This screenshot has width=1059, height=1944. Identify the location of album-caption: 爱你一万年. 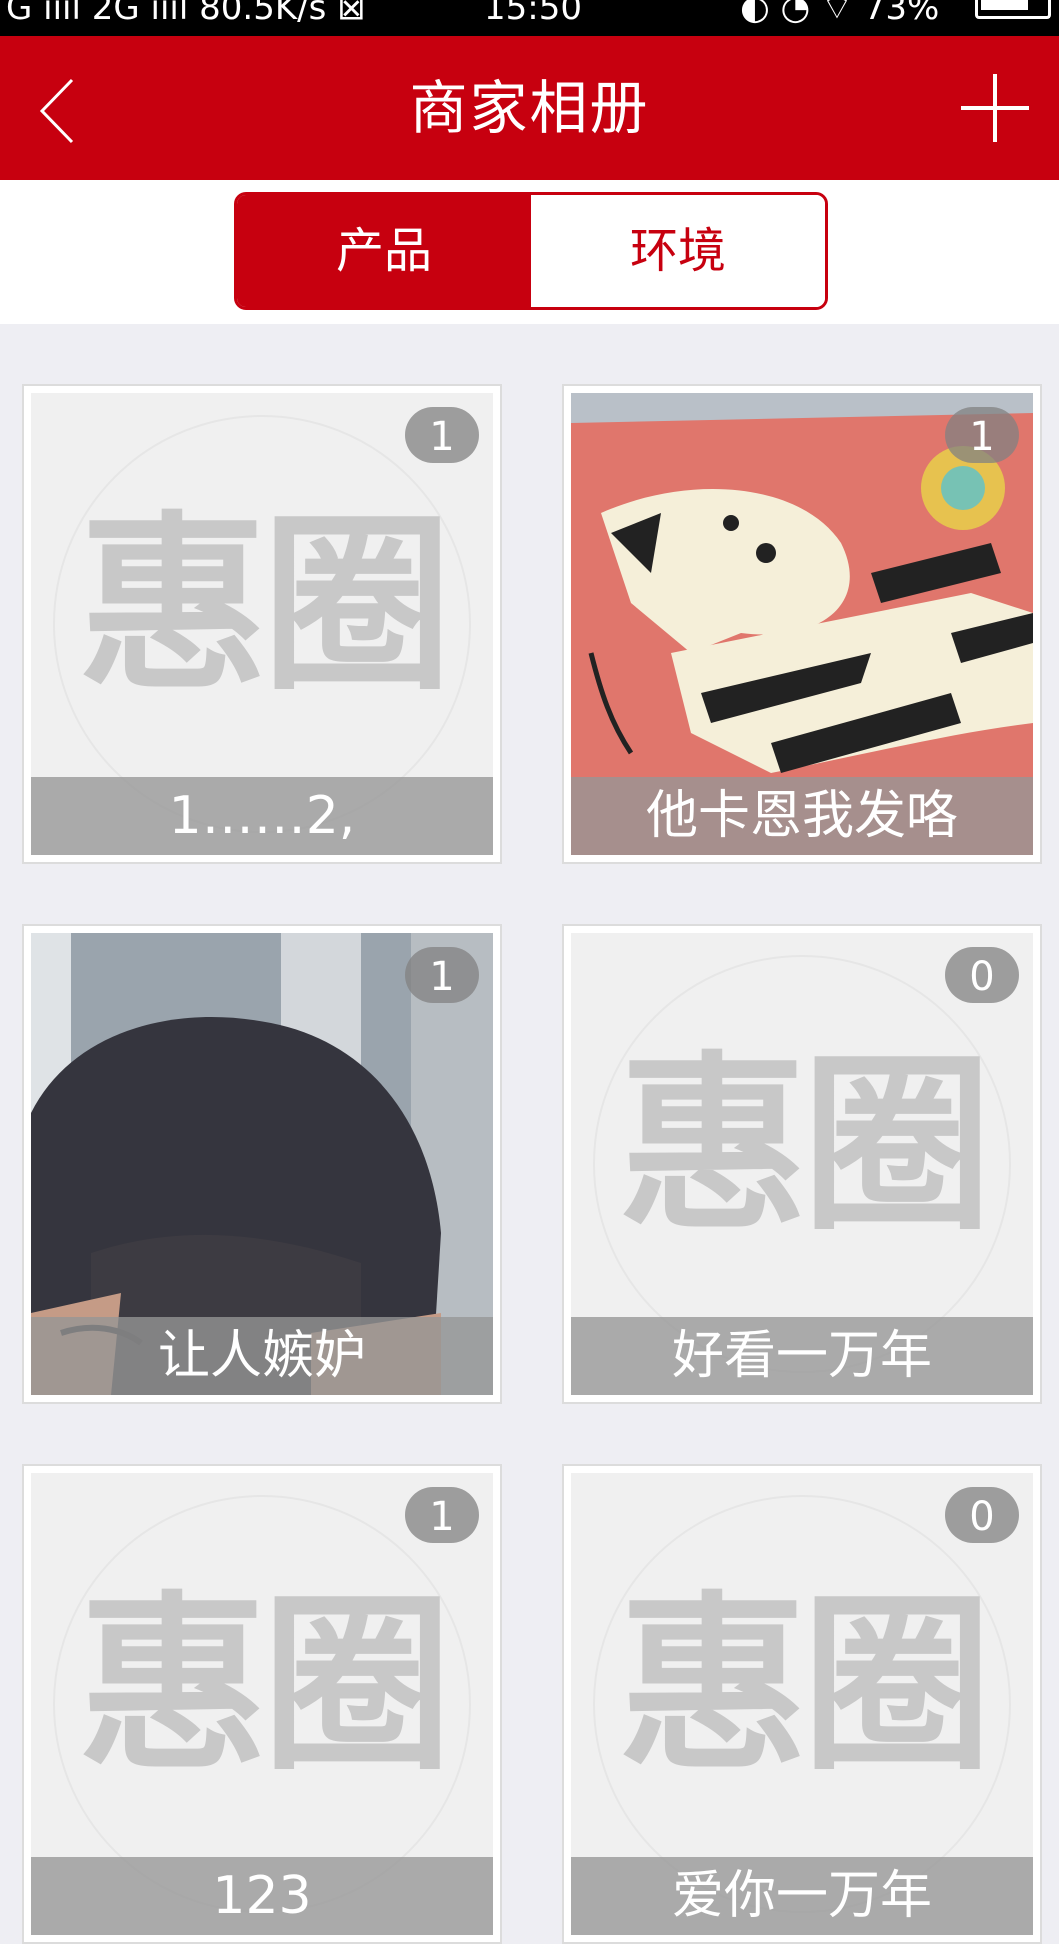
(802, 1896).